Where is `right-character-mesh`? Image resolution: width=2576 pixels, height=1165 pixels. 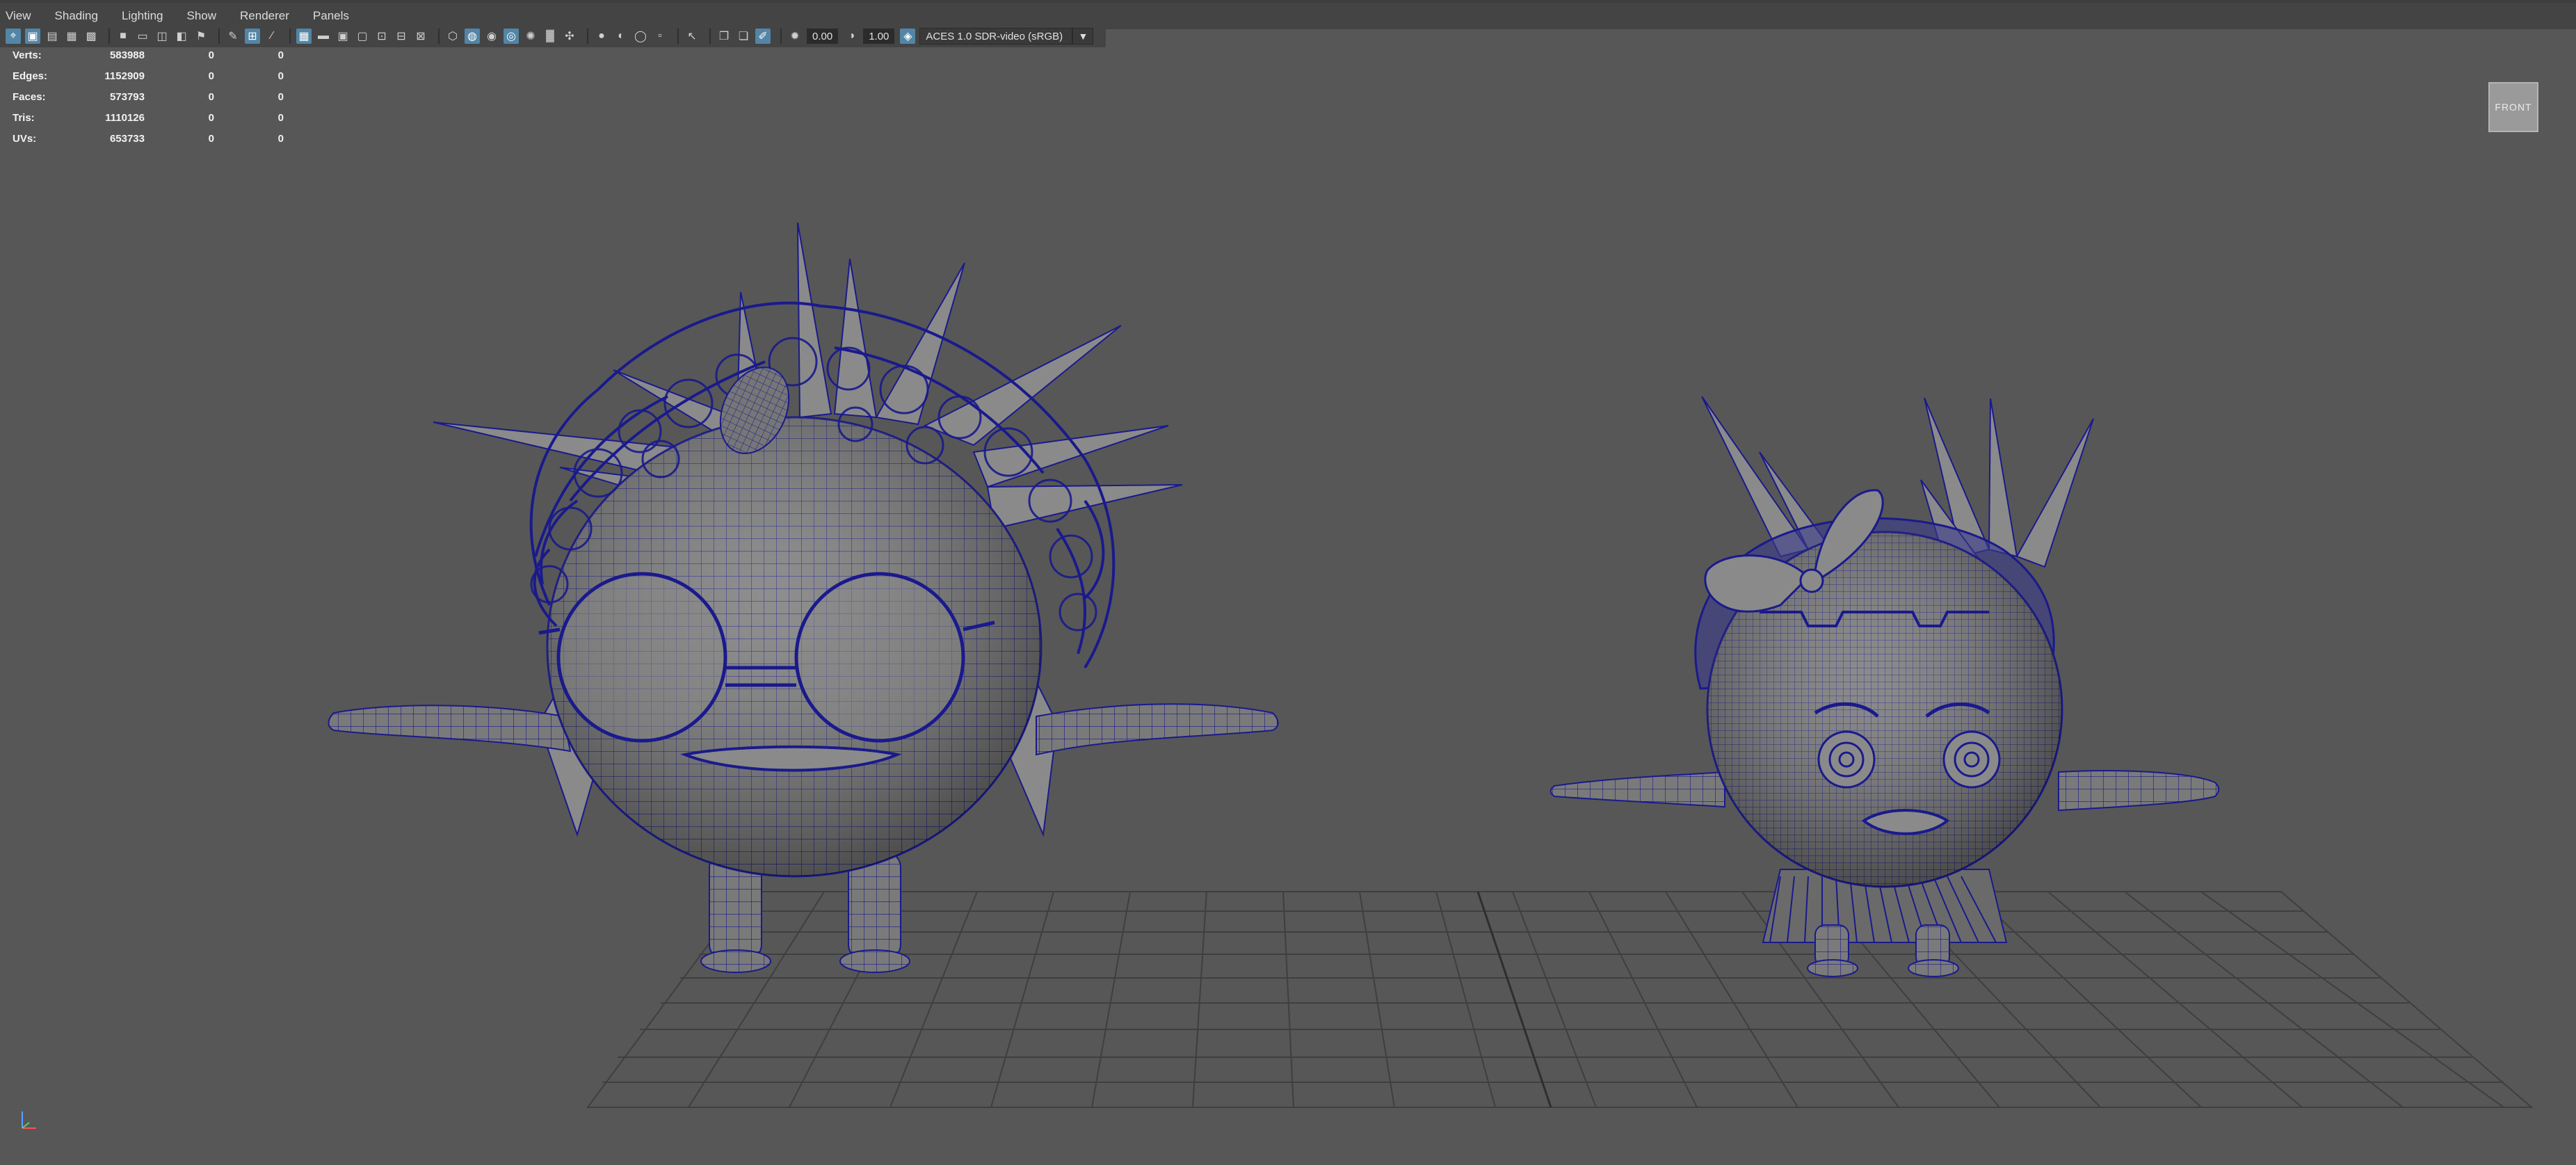
right-character-mesh is located at coordinates (1885, 686).